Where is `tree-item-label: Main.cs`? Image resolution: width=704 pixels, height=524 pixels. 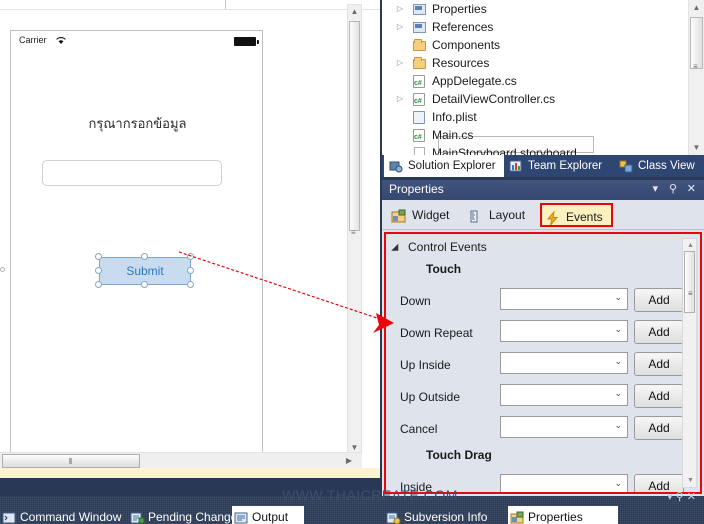
tree-item-label: Main.cs is located at coordinates (453, 135).